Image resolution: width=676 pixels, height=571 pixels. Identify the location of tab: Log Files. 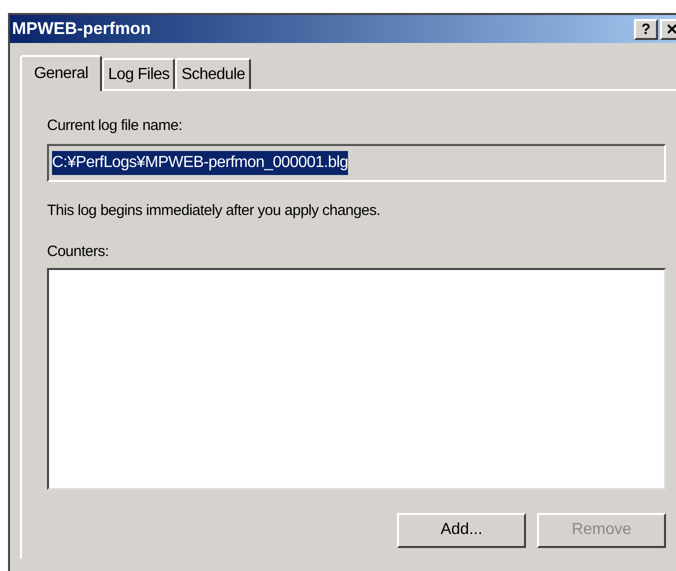
(139, 73).